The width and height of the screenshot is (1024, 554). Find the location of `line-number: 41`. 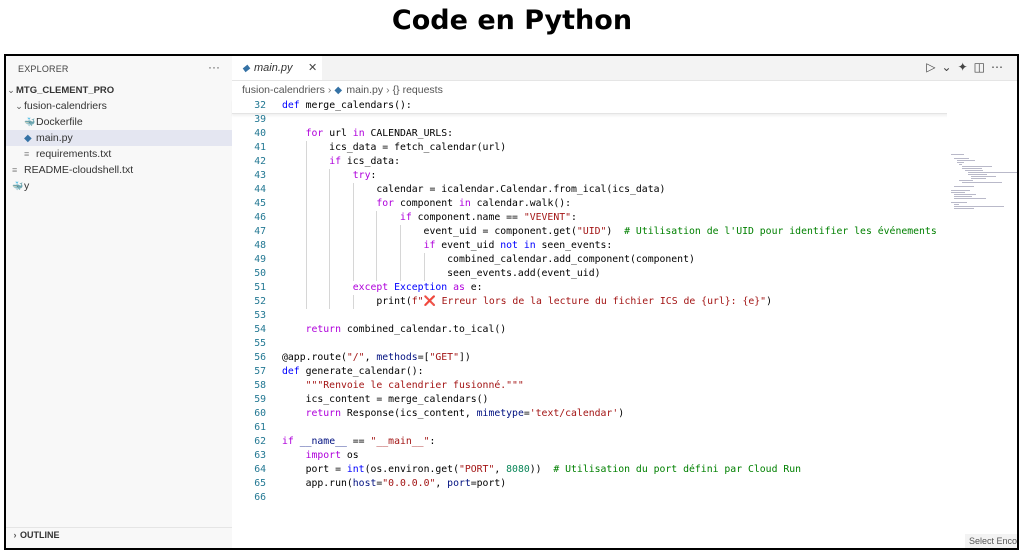

line-number: 41 is located at coordinates (260, 147).